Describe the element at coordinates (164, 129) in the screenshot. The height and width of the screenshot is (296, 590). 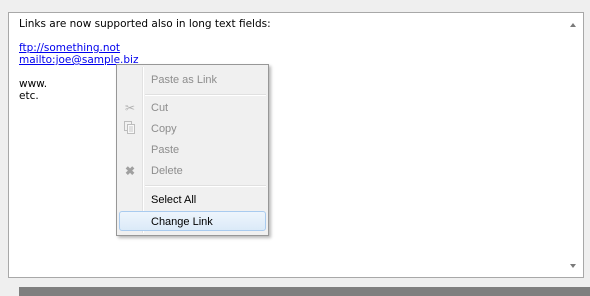
I see `menu-item-label: Copy` at that location.